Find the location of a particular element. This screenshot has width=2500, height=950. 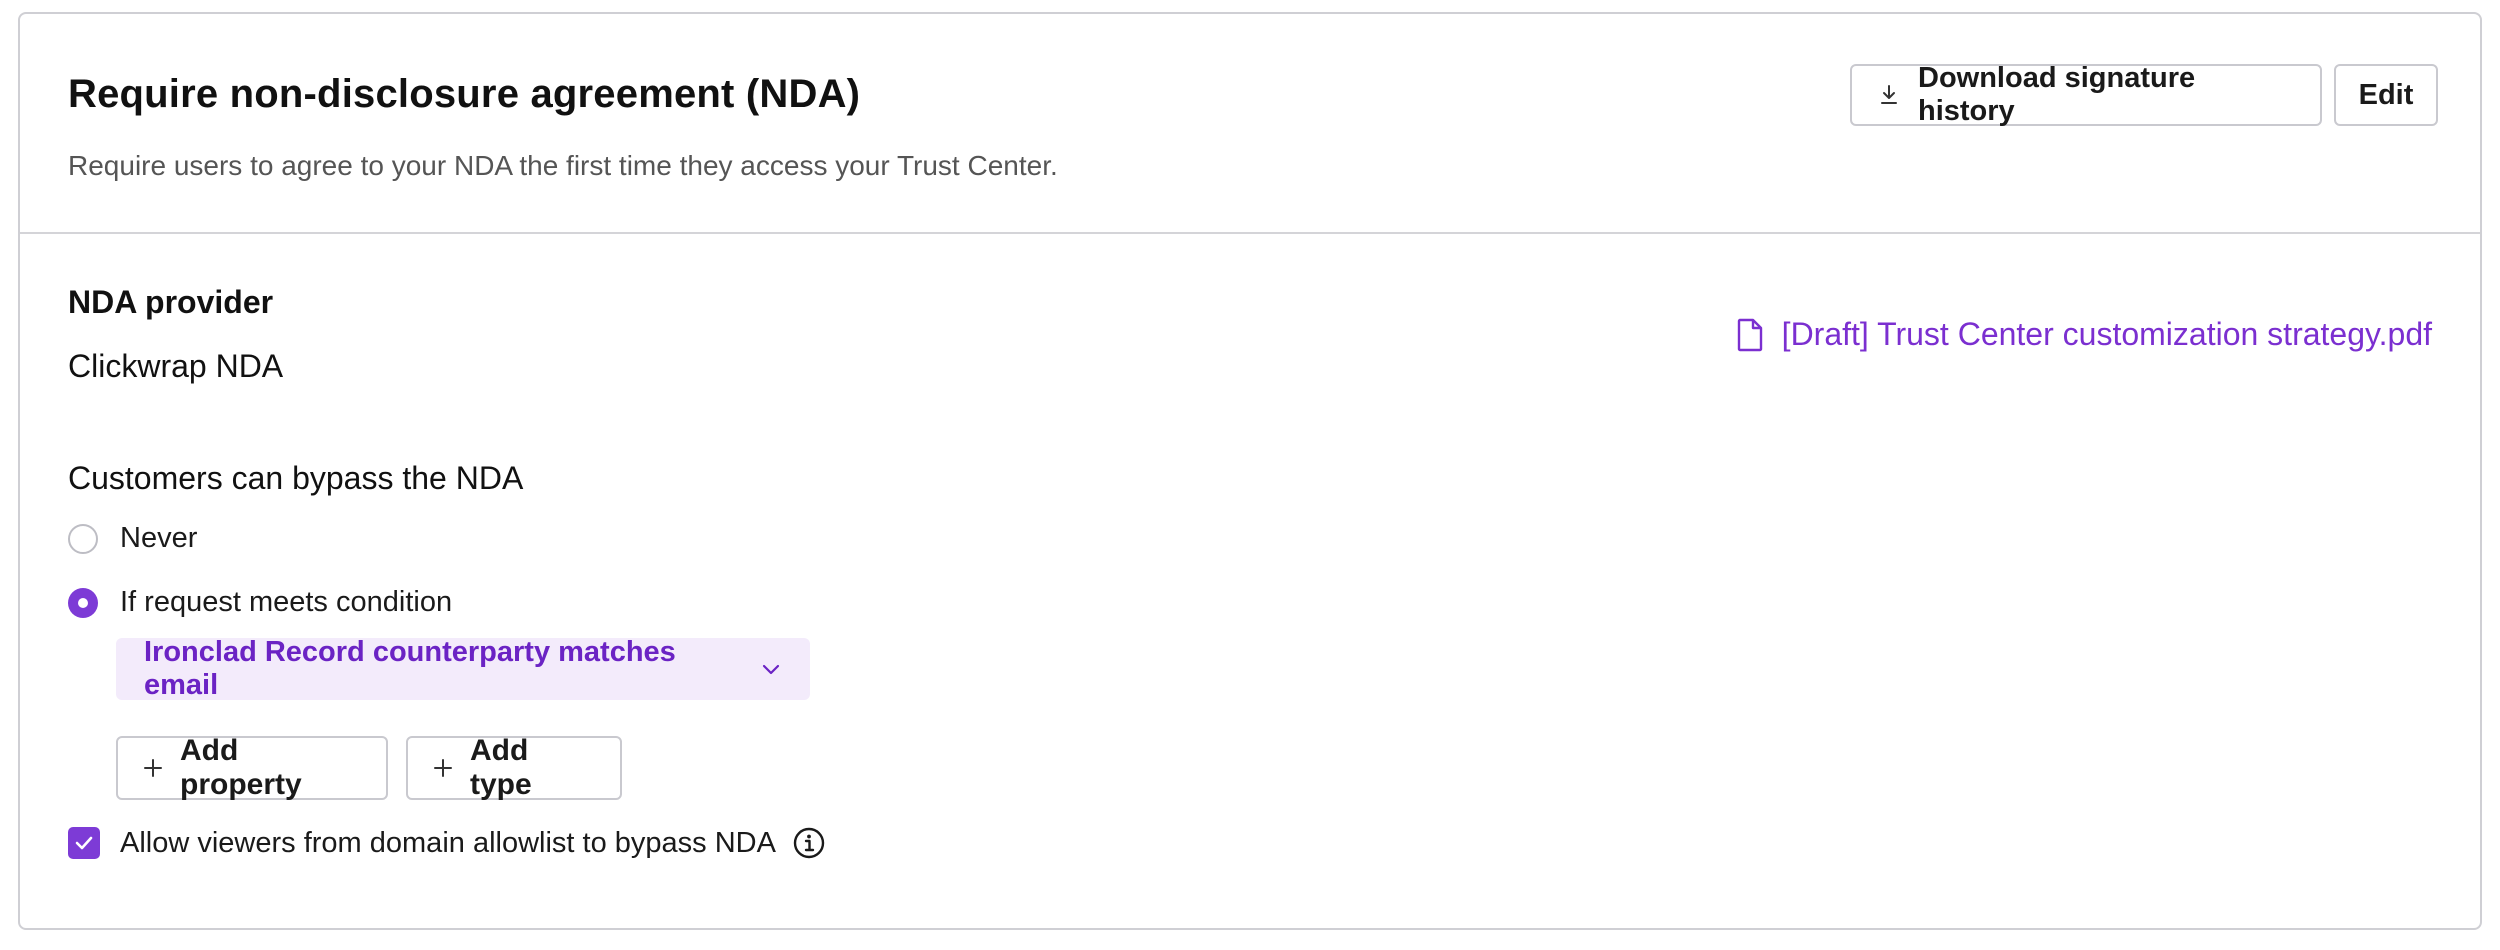

nda-provider-label: NDA provider is located at coordinates (171, 302).